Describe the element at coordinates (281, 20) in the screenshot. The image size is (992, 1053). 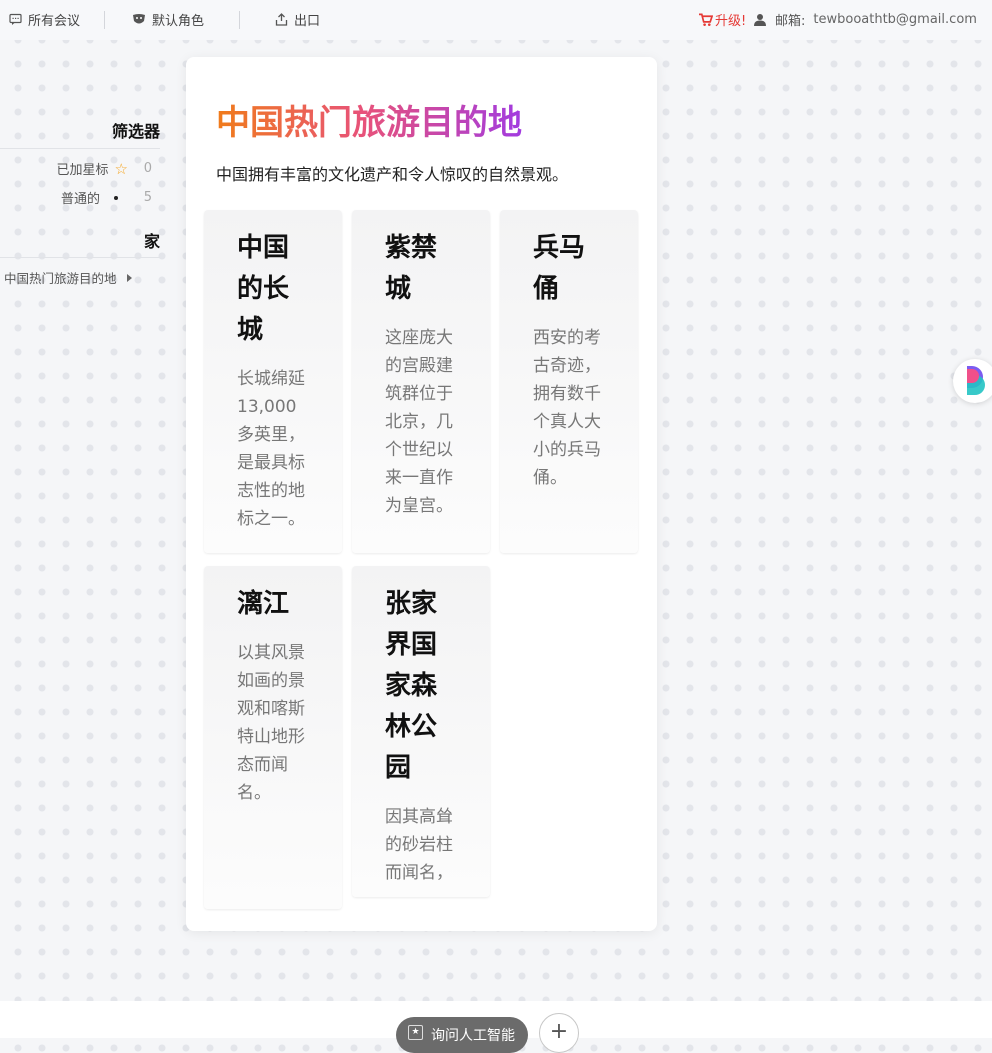
I see `export-icon` at that location.